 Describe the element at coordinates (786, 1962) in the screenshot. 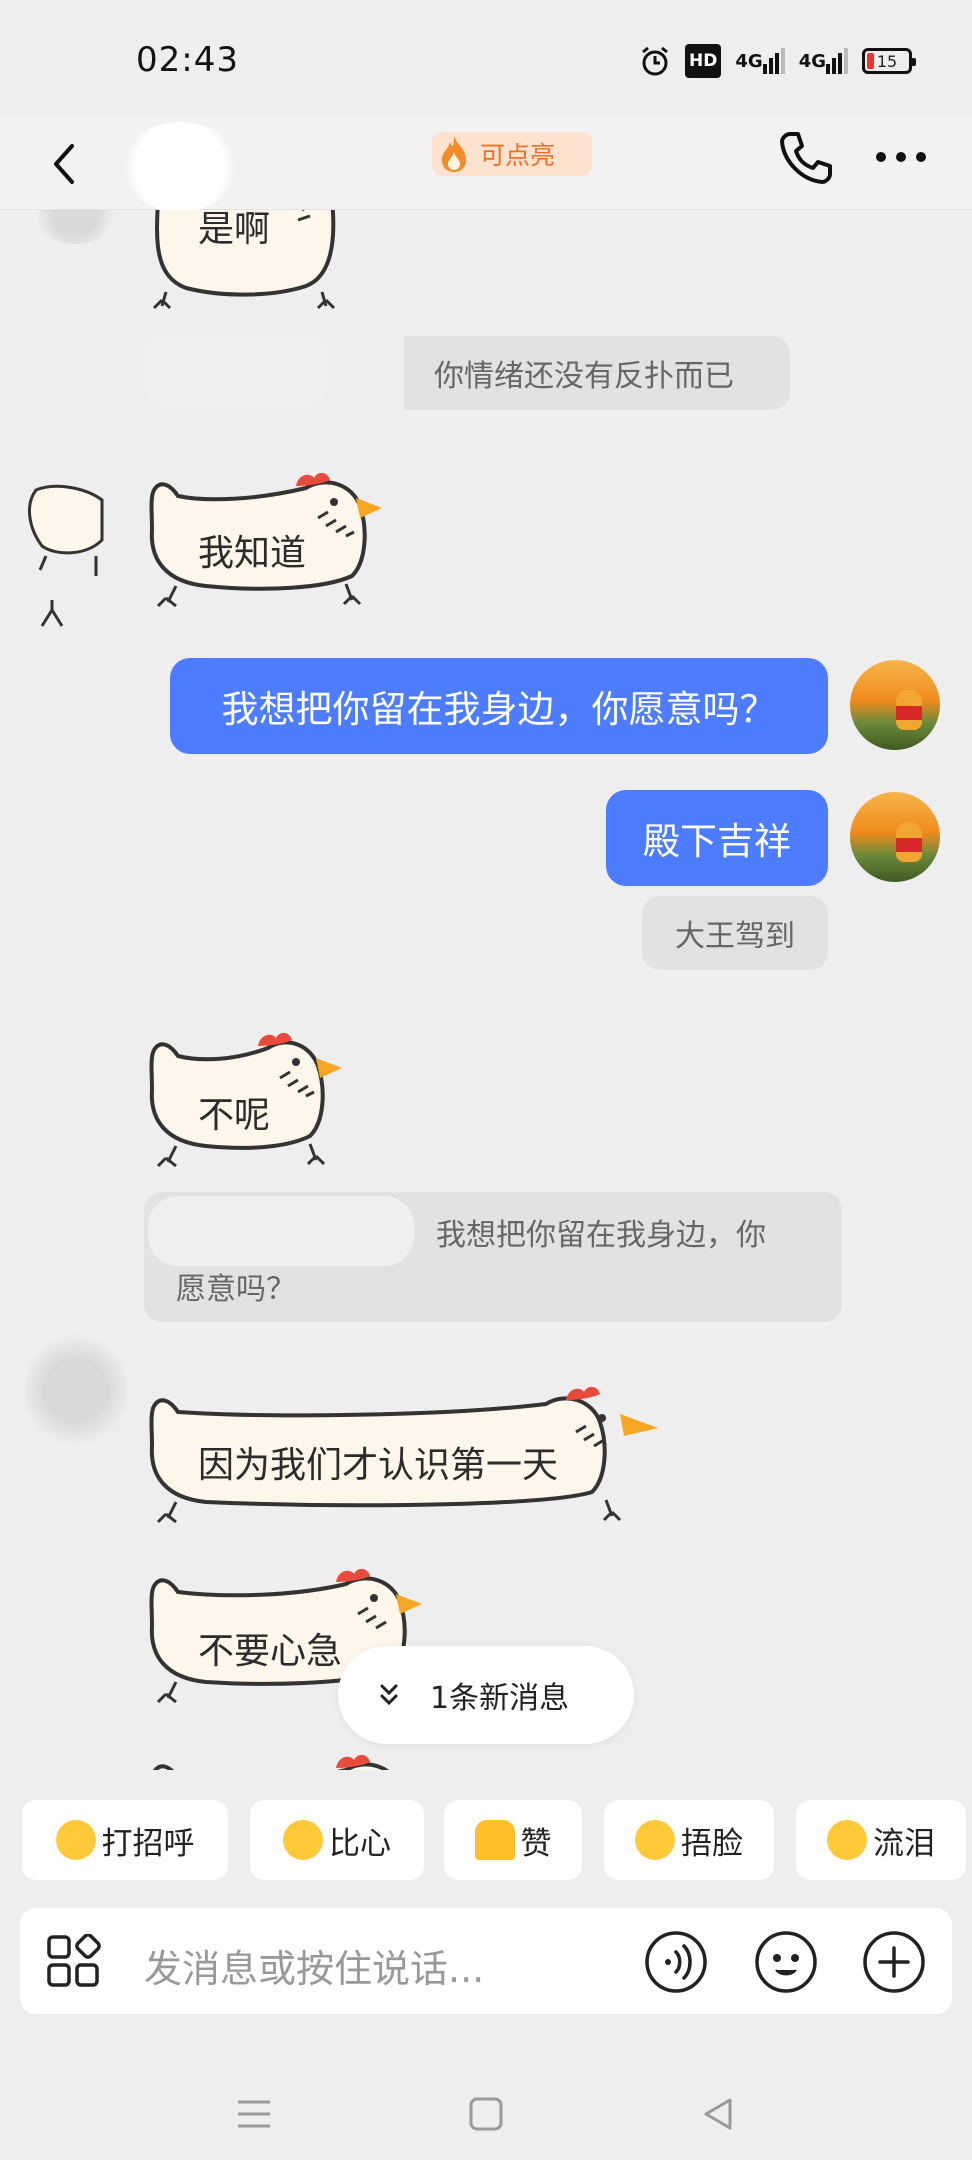

I see `emoji-icon` at that location.